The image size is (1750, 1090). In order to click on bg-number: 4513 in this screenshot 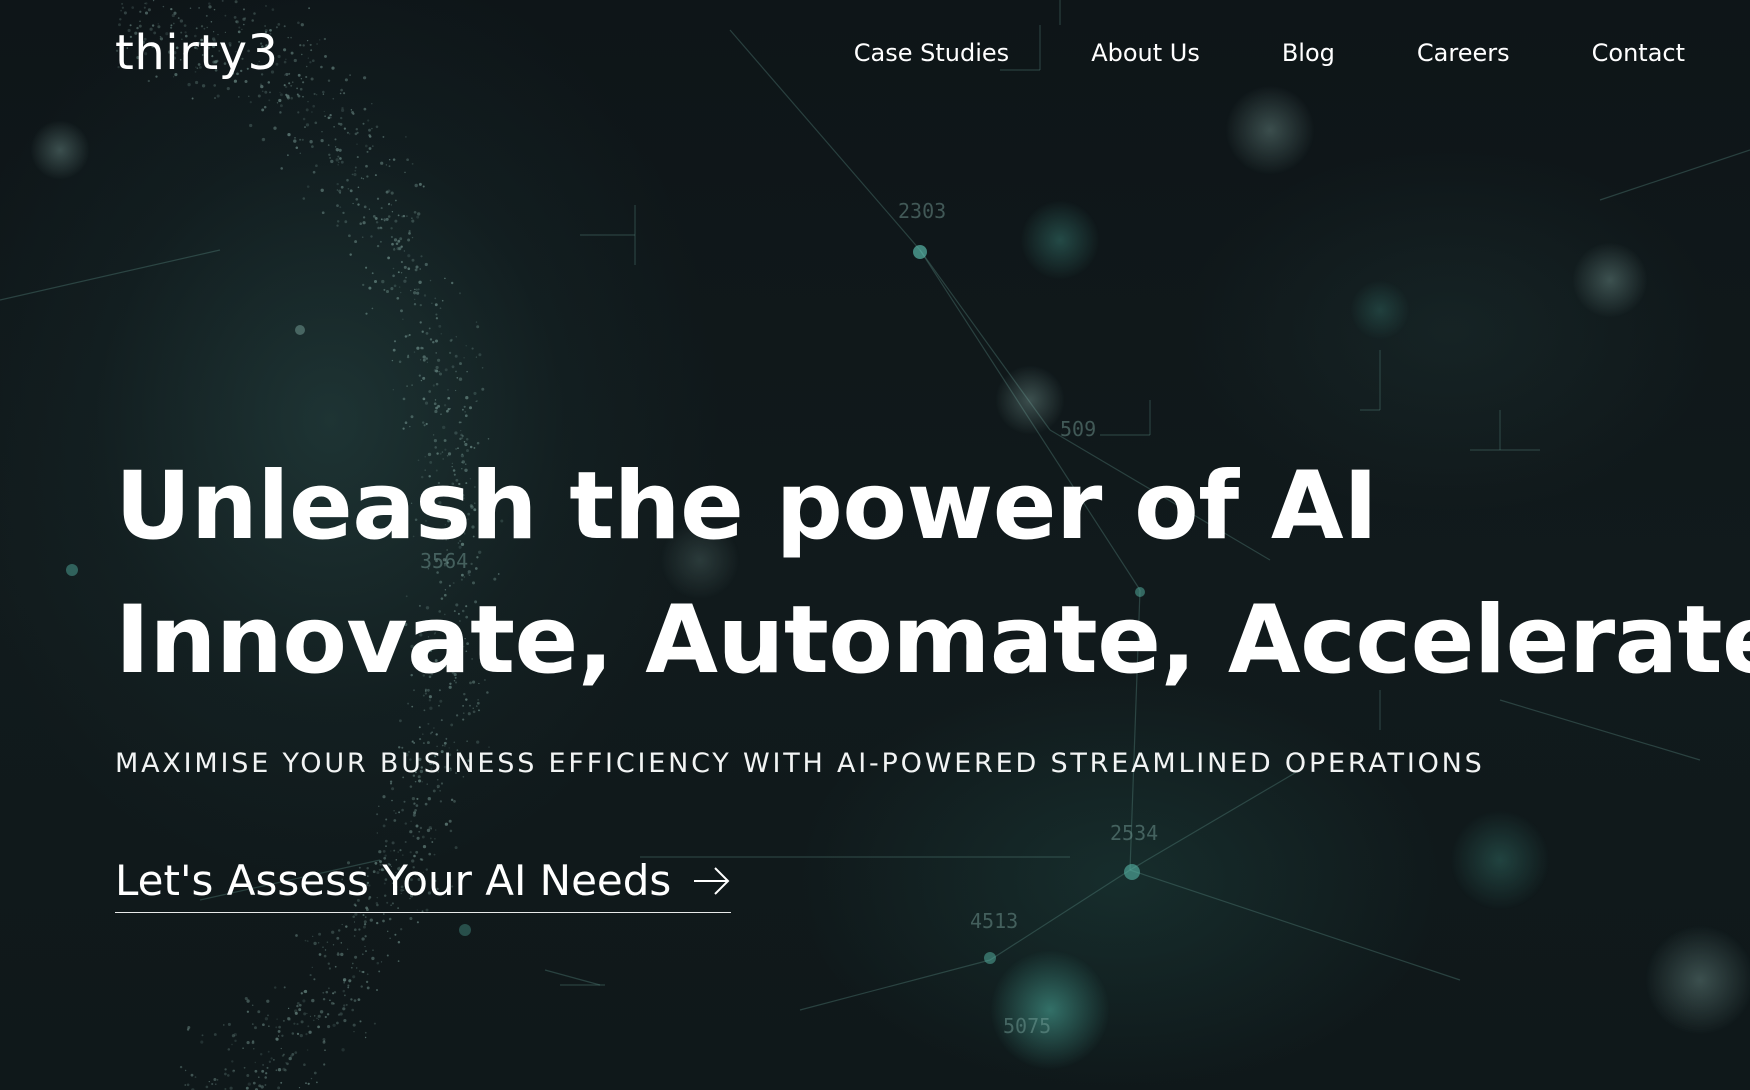, I will do `click(994, 921)`.